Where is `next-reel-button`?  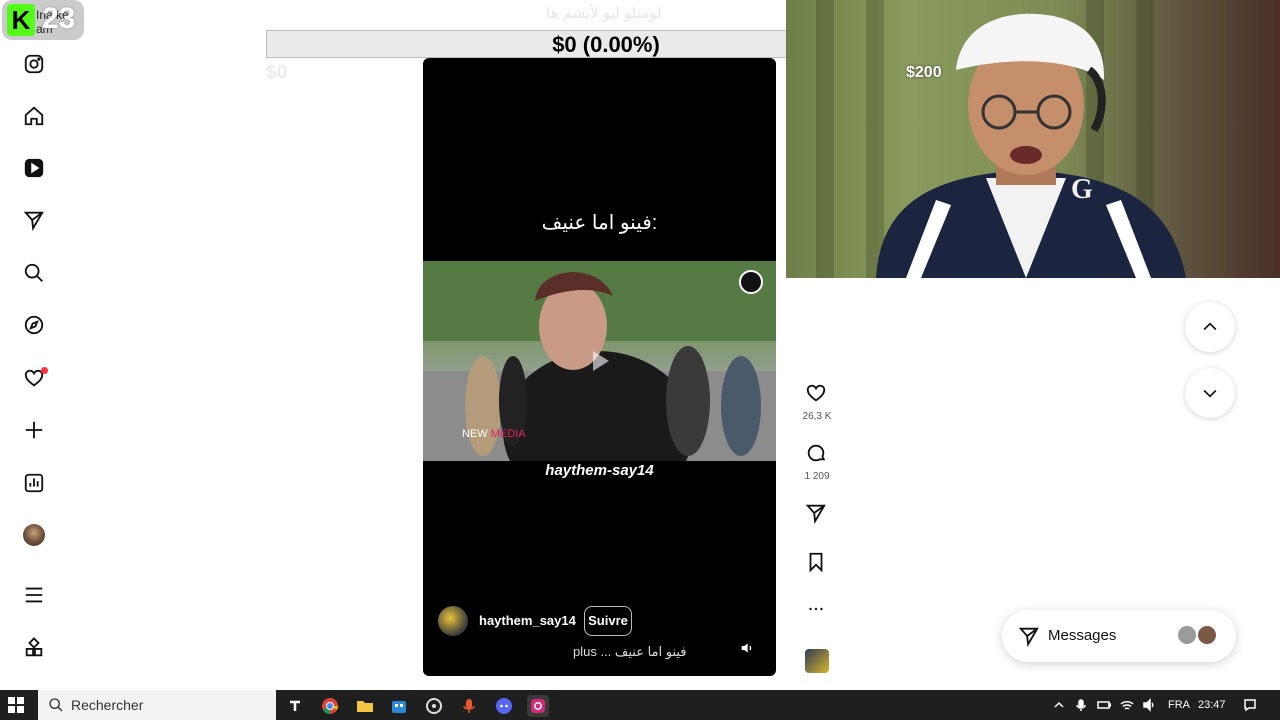
next-reel-button is located at coordinates (1210, 393).